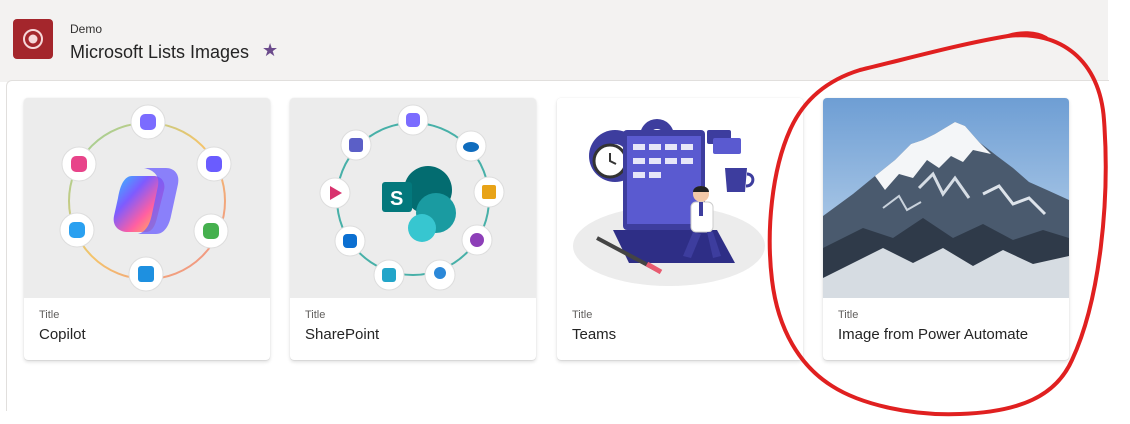 The height and width of the screenshot is (424, 1130). Describe the element at coordinates (413, 198) in the screenshot. I see `sharepoint-logo-ring-image: S` at that location.